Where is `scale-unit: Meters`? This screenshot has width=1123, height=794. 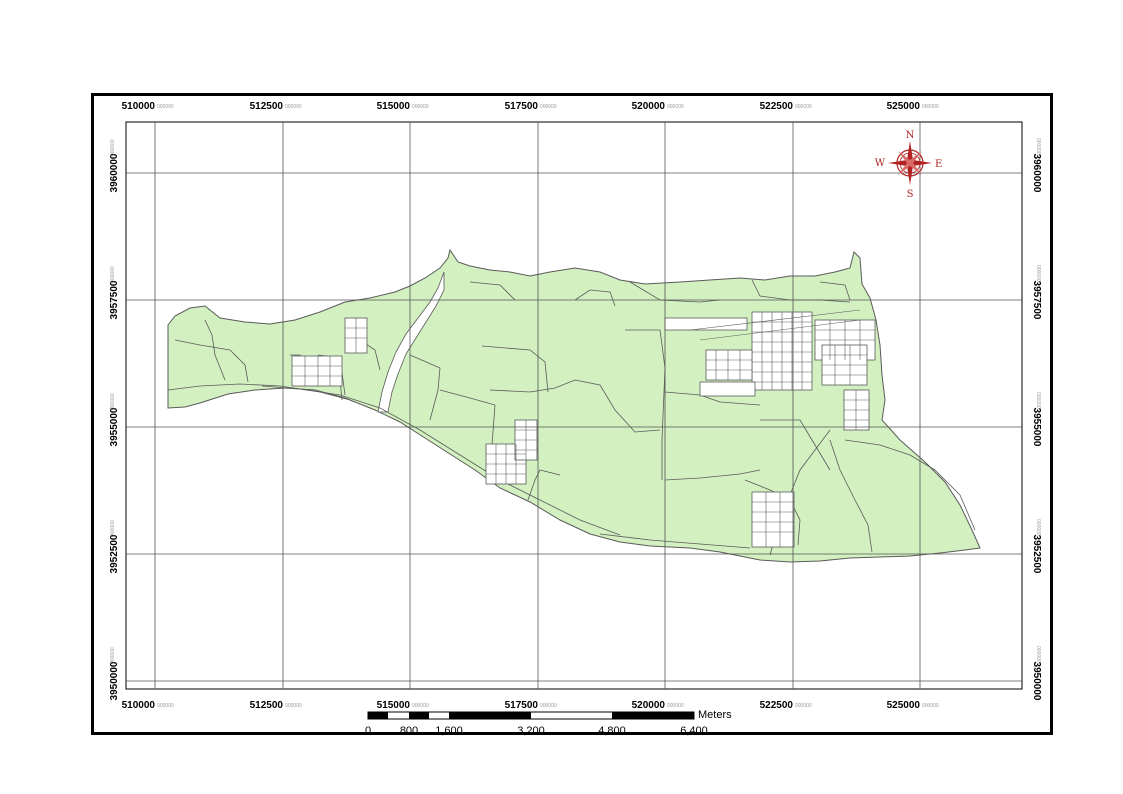
scale-unit: Meters is located at coordinates (715, 715).